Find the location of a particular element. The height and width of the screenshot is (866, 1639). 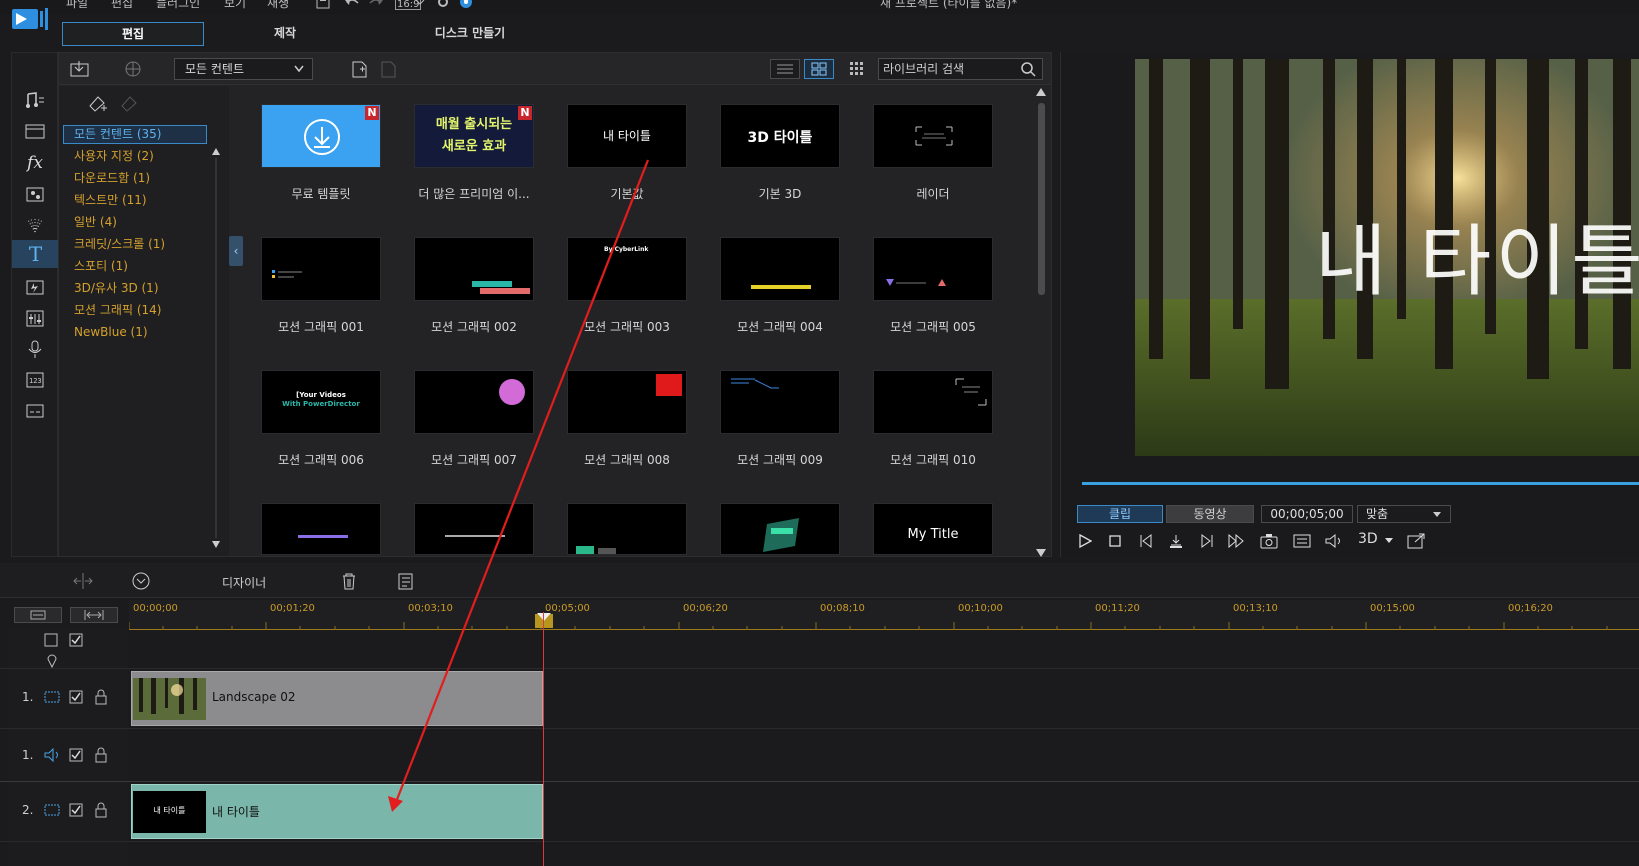

template-room-icon is located at coordinates (35, 131).